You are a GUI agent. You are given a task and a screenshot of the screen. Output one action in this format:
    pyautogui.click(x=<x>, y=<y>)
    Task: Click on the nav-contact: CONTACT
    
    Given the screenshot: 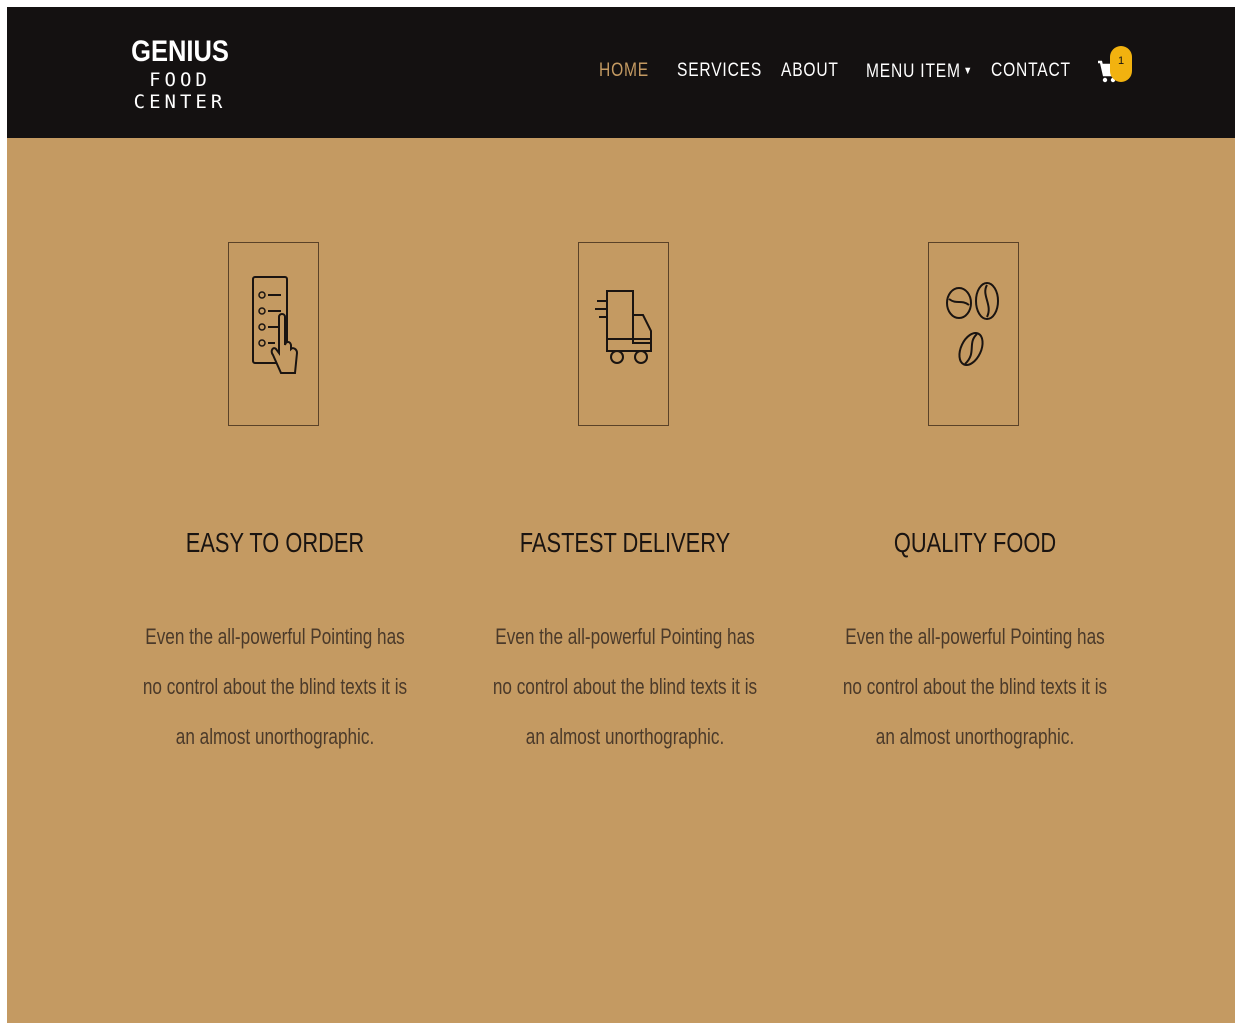 What is the action you would take?
    pyautogui.click(x=1031, y=71)
    